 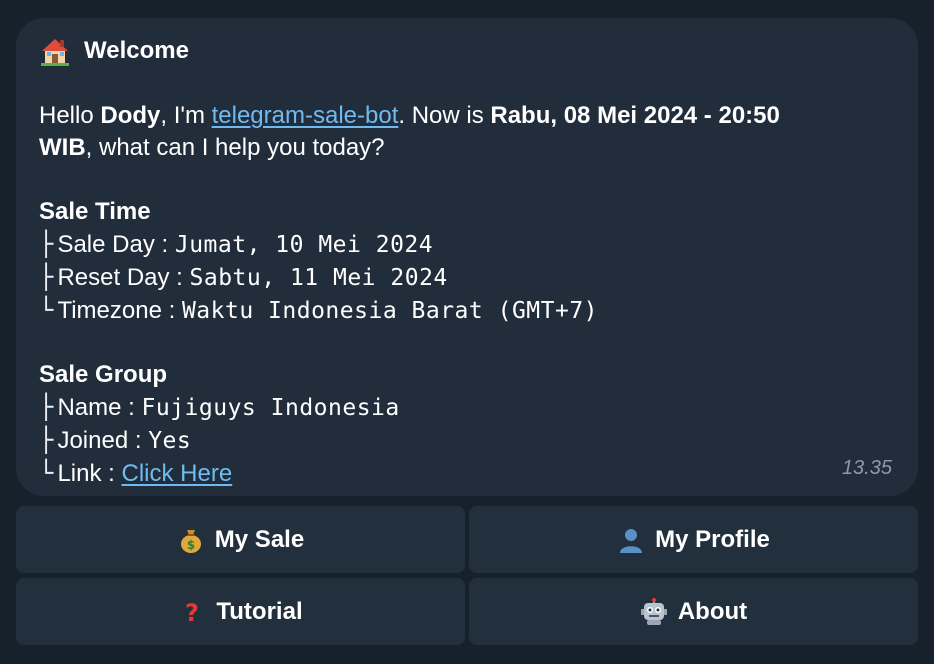 I want to click on message-timestamp: 13.35, so click(x=866, y=468).